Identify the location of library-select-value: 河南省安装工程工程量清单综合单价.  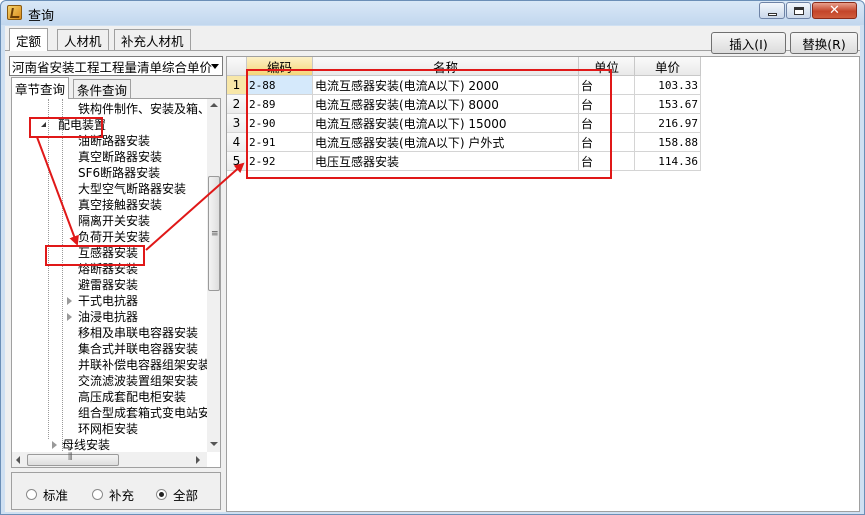
(112, 67).